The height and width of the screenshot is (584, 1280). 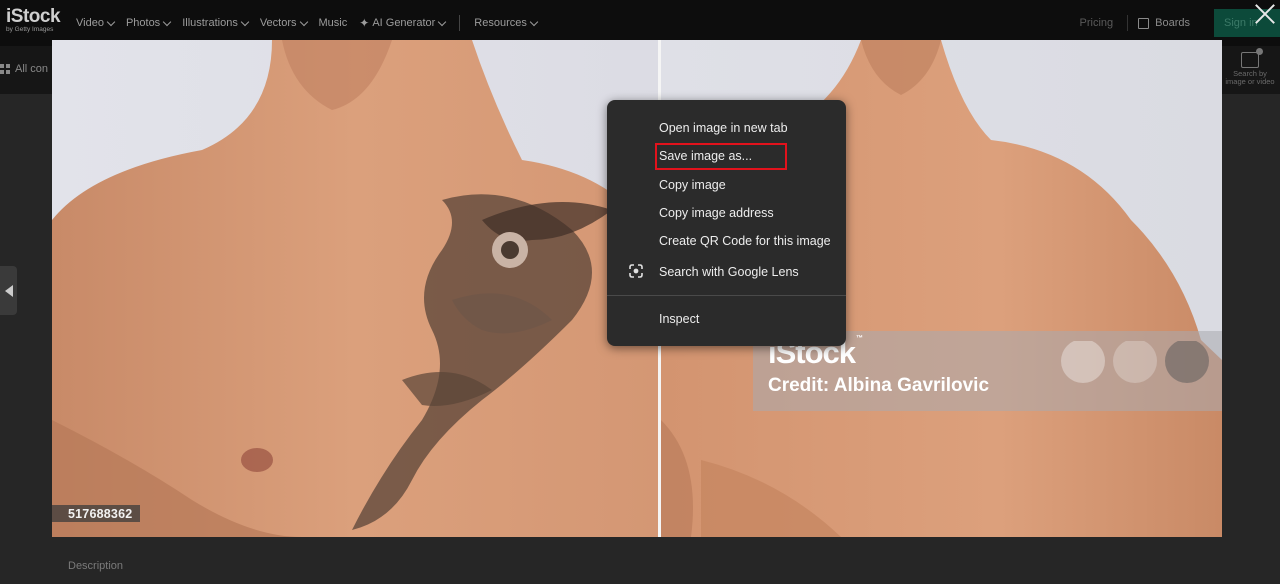 I want to click on nav-music: Music, so click(x=333, y=23).